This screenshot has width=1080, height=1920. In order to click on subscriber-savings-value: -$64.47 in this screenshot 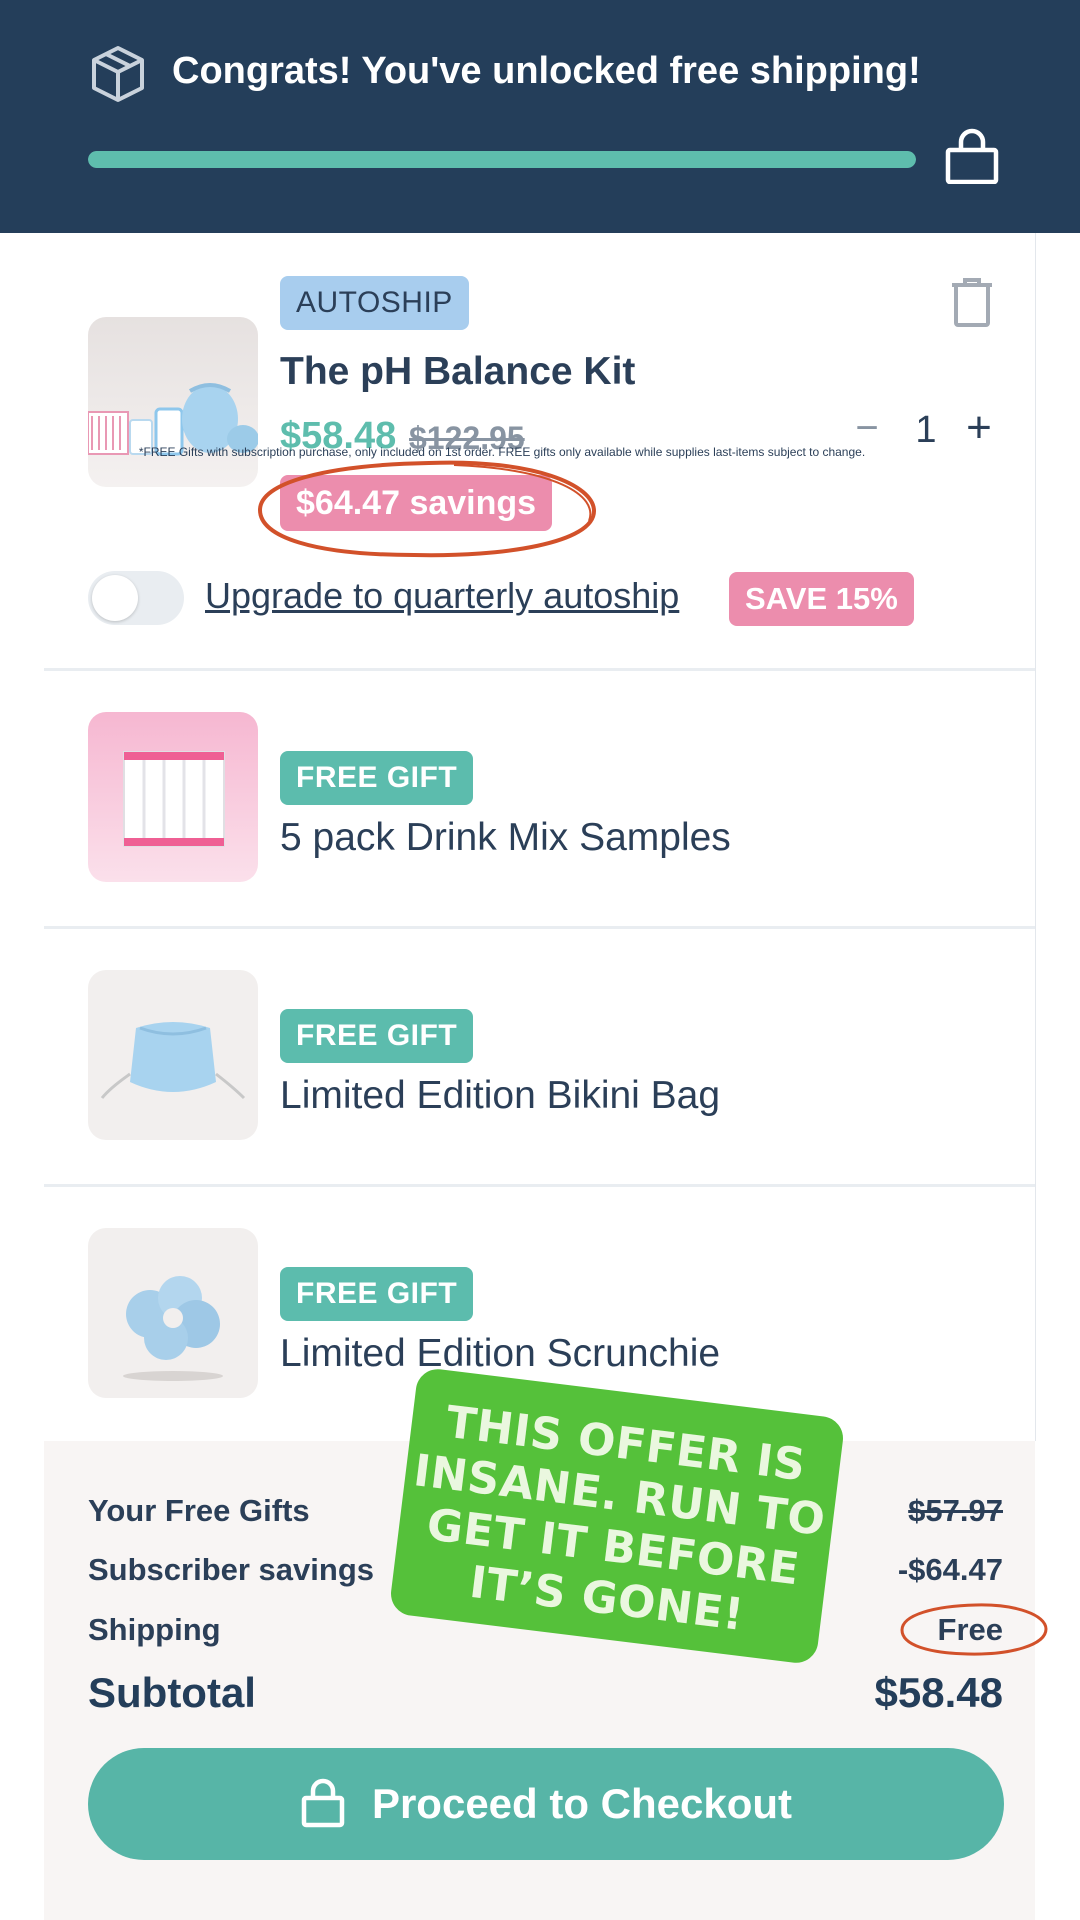, I will do `click(950, 1569)`.